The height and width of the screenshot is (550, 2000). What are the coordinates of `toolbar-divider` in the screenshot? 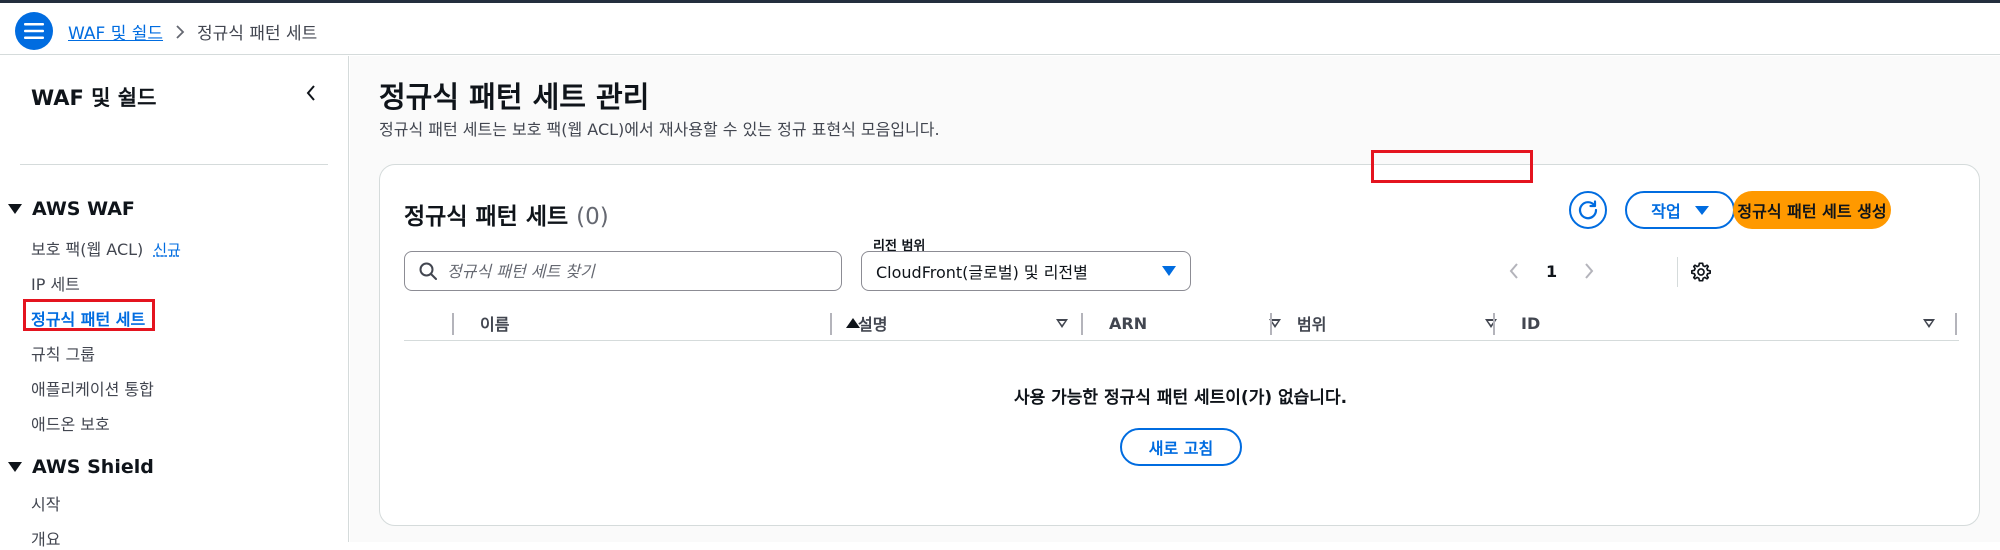 It's located at (1677, 272).